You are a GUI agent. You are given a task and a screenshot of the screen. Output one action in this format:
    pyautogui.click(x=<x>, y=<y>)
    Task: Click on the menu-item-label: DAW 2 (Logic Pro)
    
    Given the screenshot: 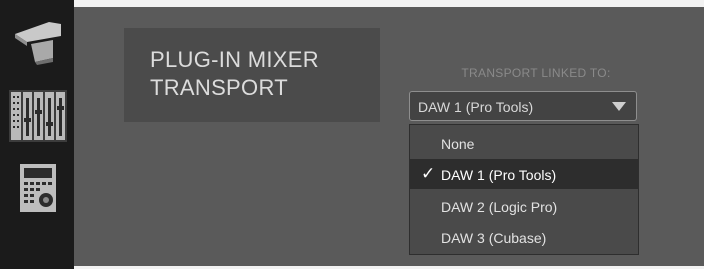 What is the action you would take?
    pyautogui.click(x=499, y=207)
    